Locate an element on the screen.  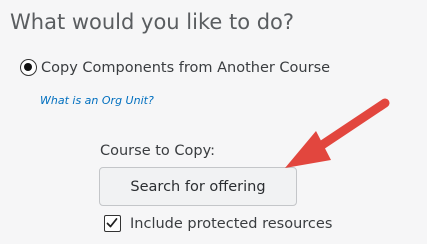
copy-components-label: Copy Components from Another Course is located at coordinates (185, 68).